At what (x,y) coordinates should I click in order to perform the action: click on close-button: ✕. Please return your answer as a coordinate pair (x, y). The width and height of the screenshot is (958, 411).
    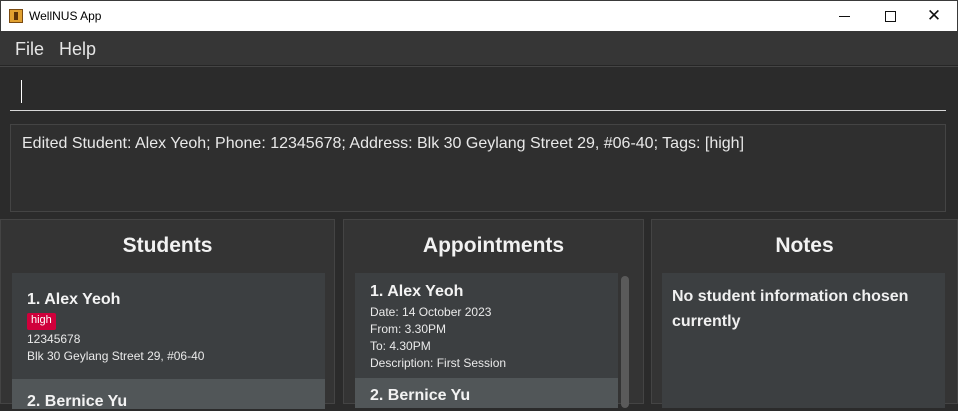
    Looking at the image, I should click on (934, 16).